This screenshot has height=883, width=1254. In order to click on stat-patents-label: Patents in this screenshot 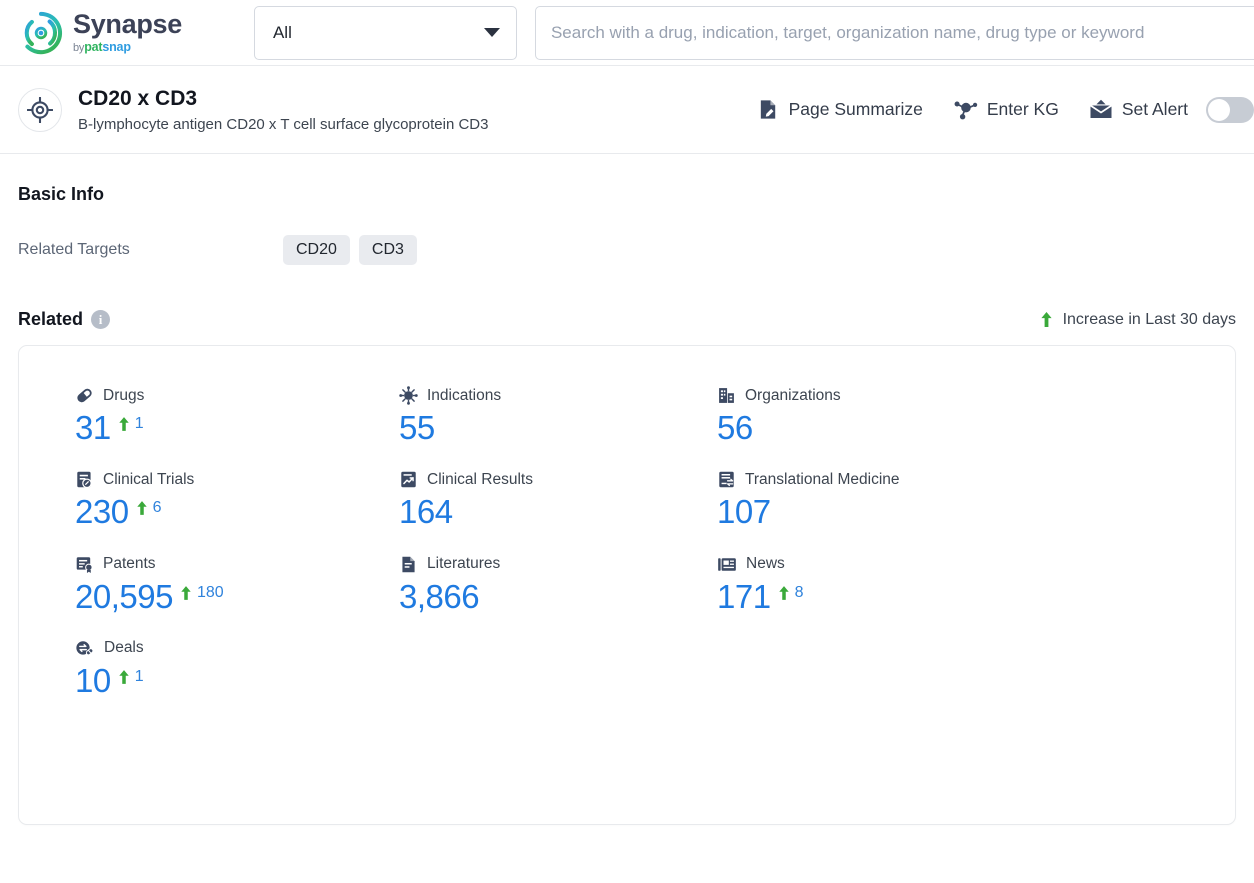, I will do `click(129, 563)`.